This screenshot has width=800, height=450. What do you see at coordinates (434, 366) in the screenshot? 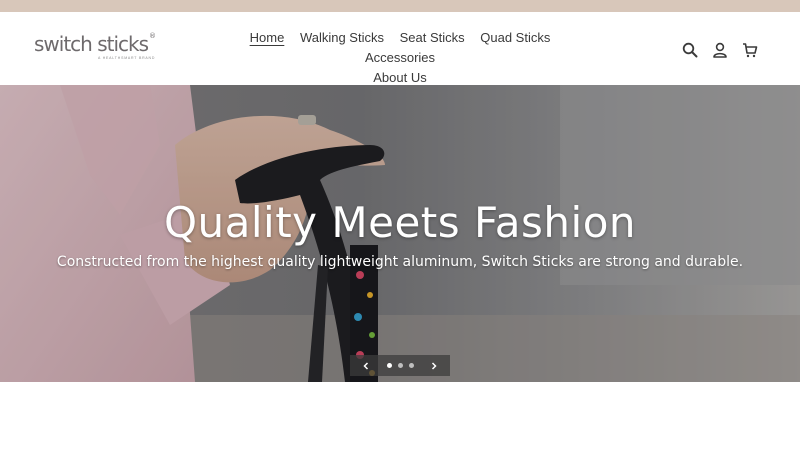
I see `chevron-right-icon` at bounding box center [434, 366].